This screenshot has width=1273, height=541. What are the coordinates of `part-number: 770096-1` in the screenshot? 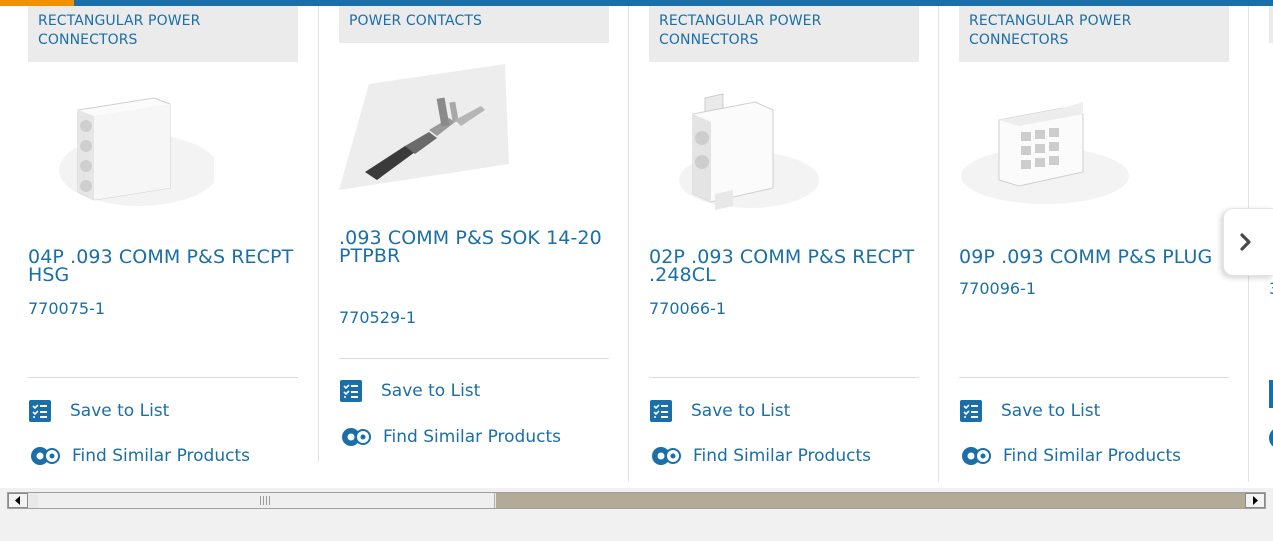 It's located at (997, 289).